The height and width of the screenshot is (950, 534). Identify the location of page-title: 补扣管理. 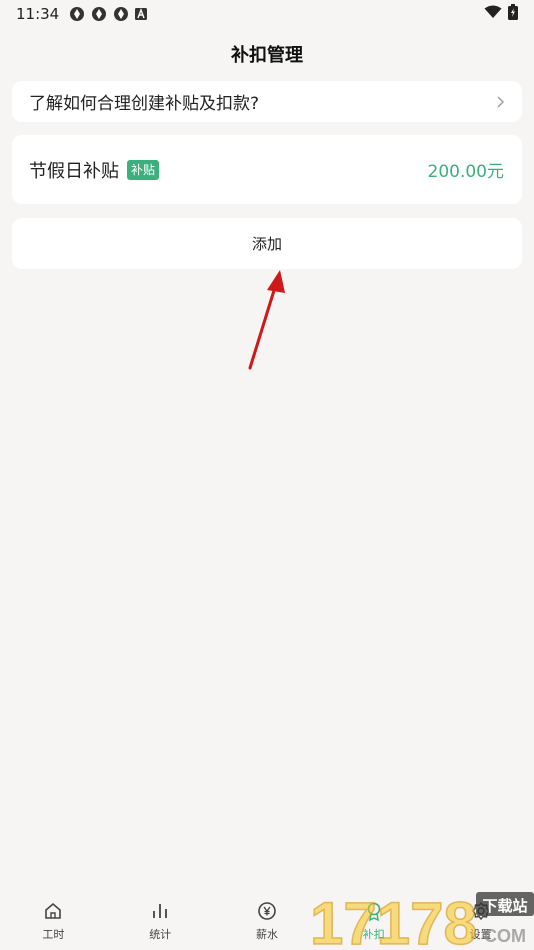
(267, 55).